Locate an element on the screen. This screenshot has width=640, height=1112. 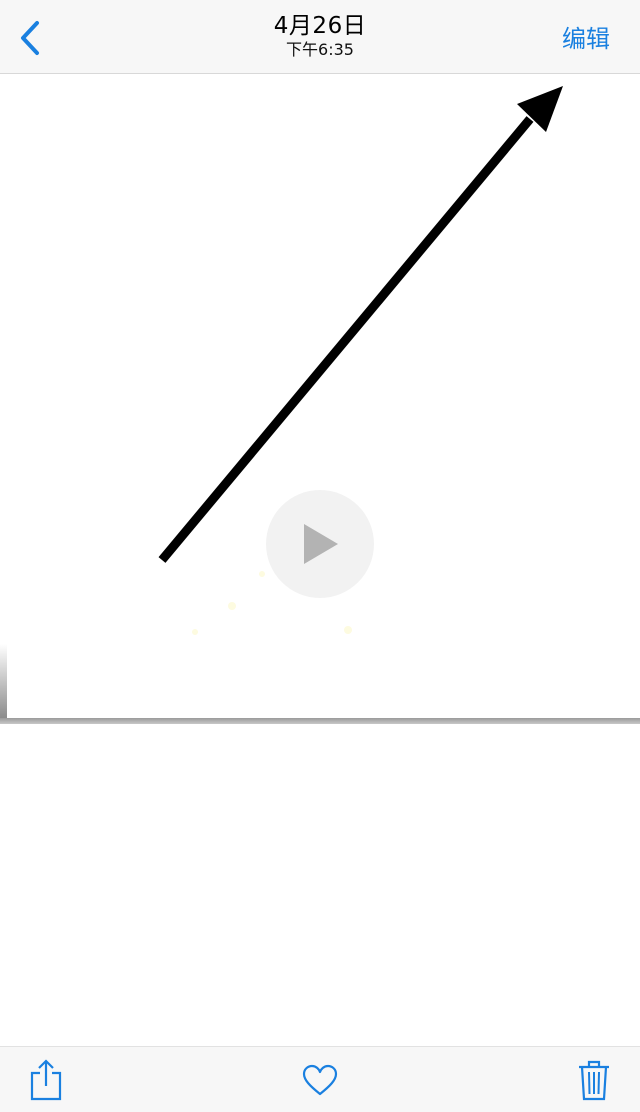
share-icon is located at coordinates (46, 1080).